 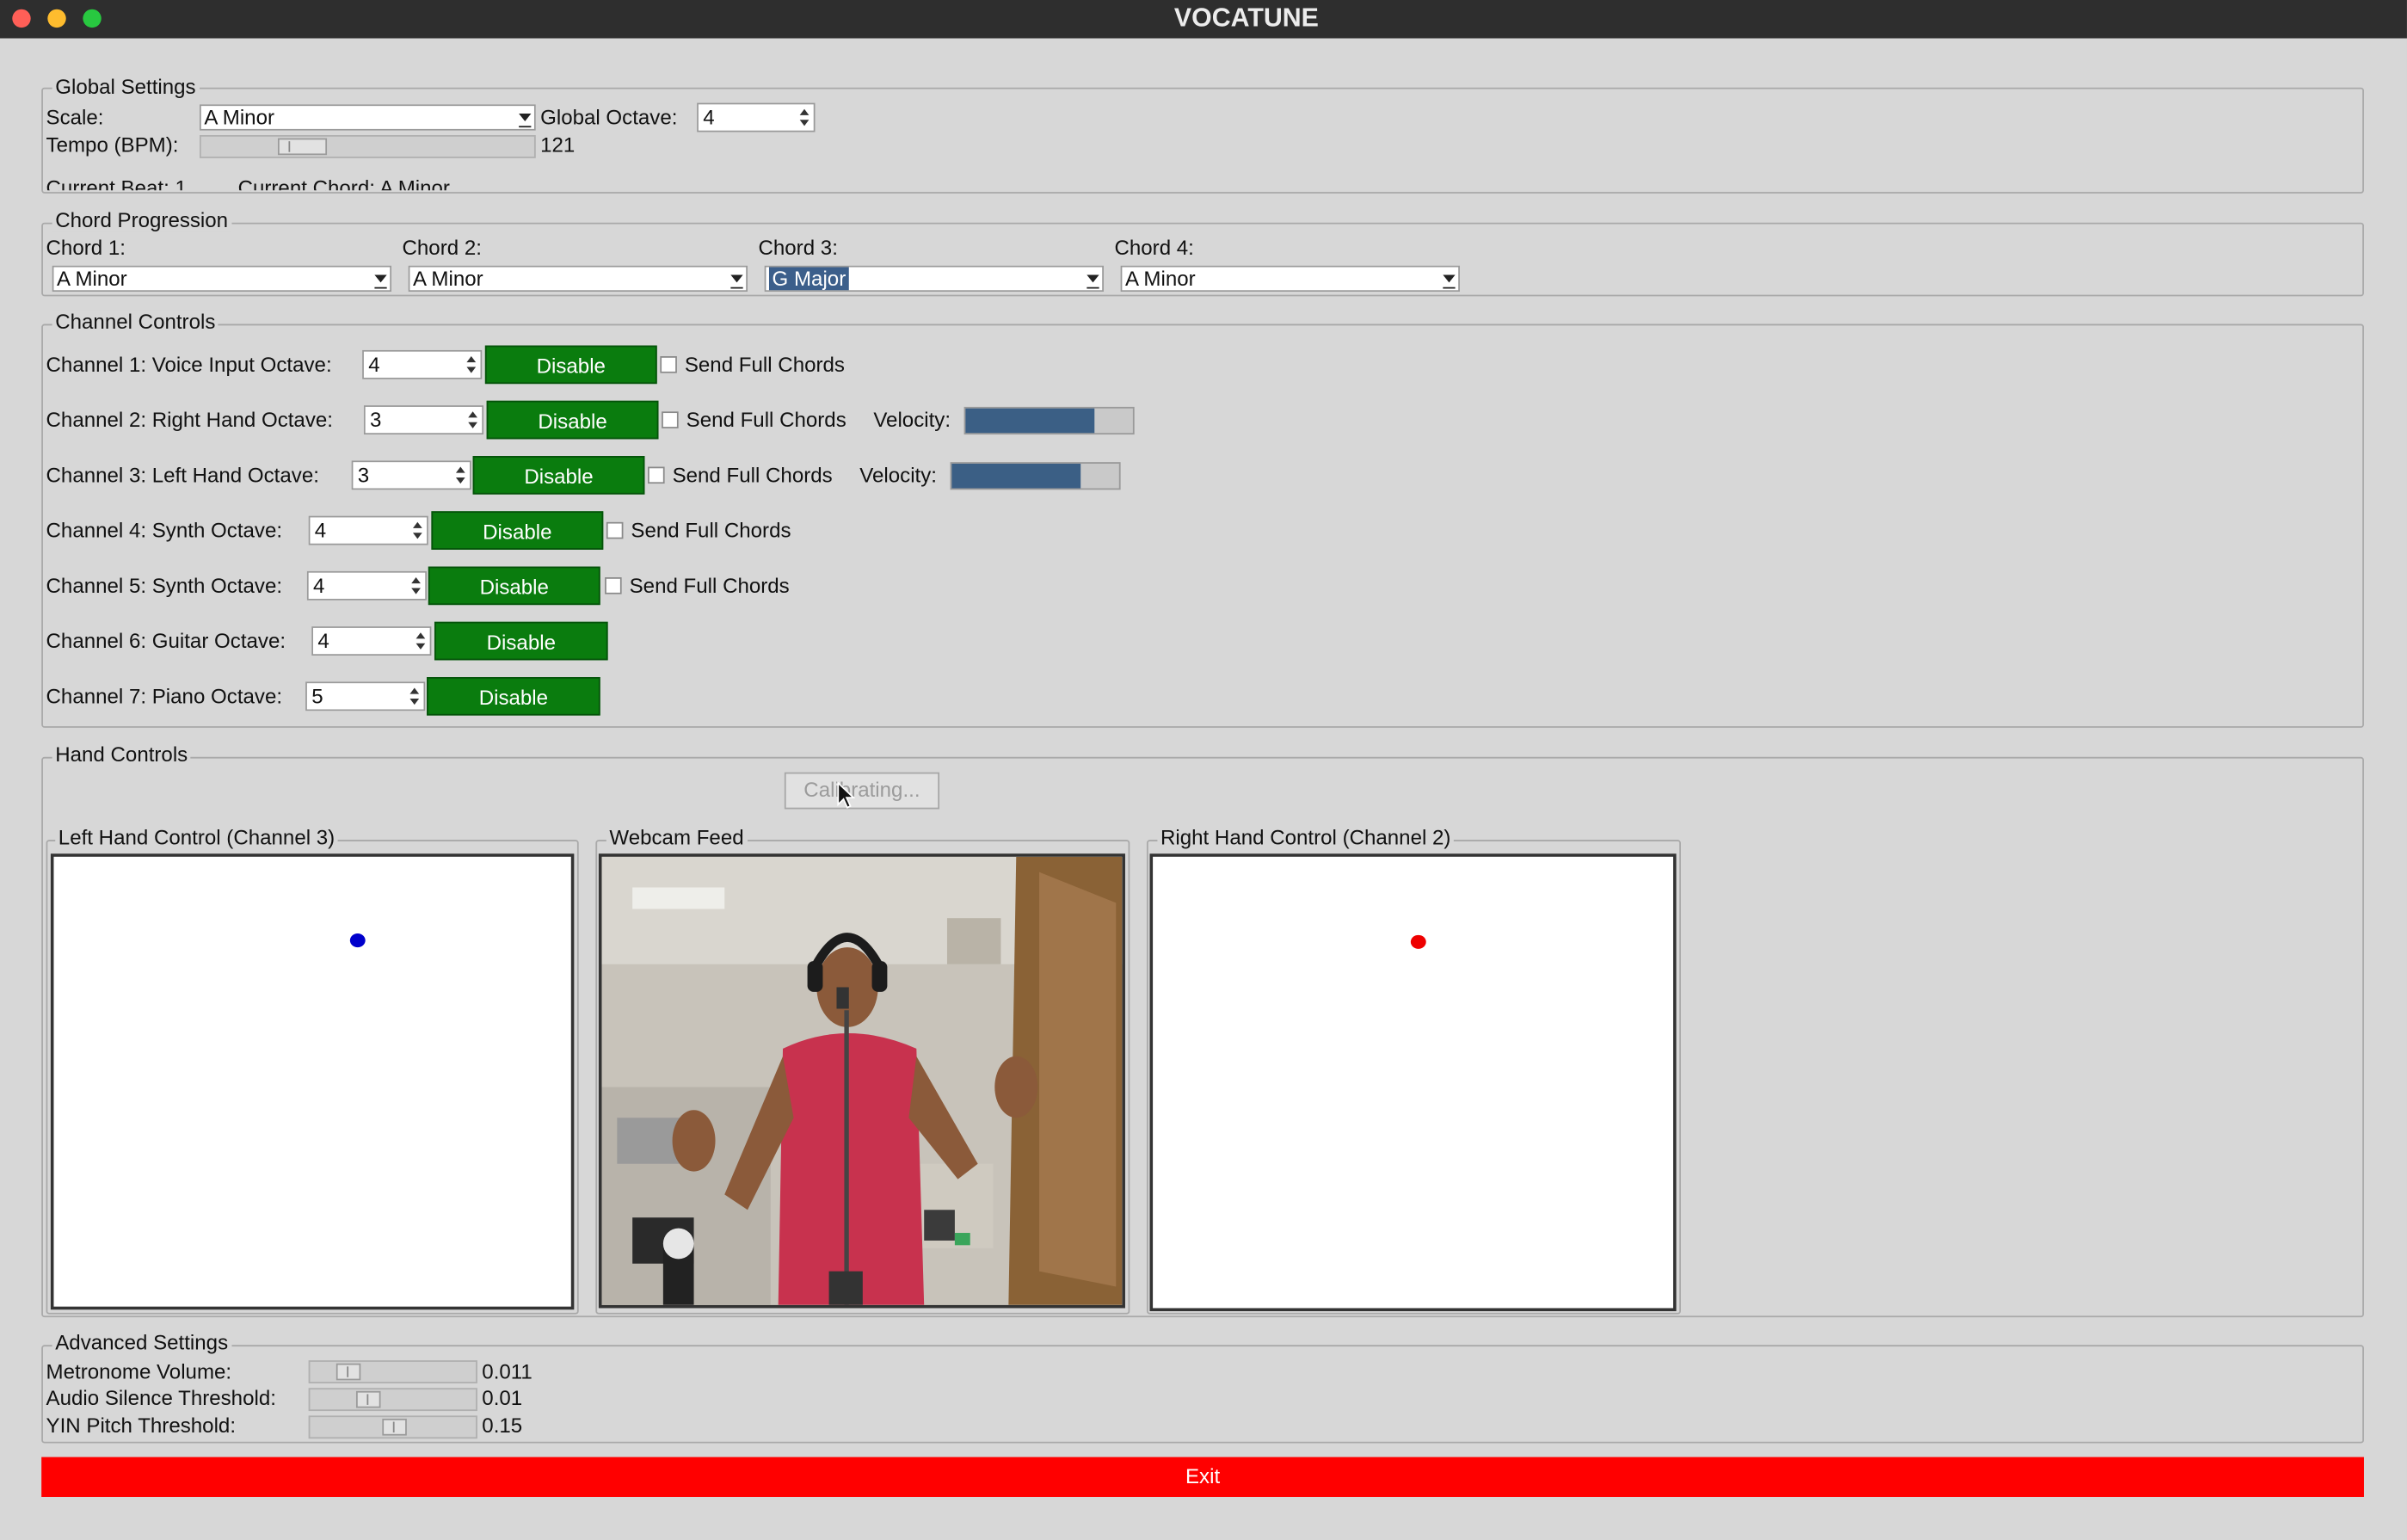 I want to click on global-octave-value: 4, so click(x=709, y=117).